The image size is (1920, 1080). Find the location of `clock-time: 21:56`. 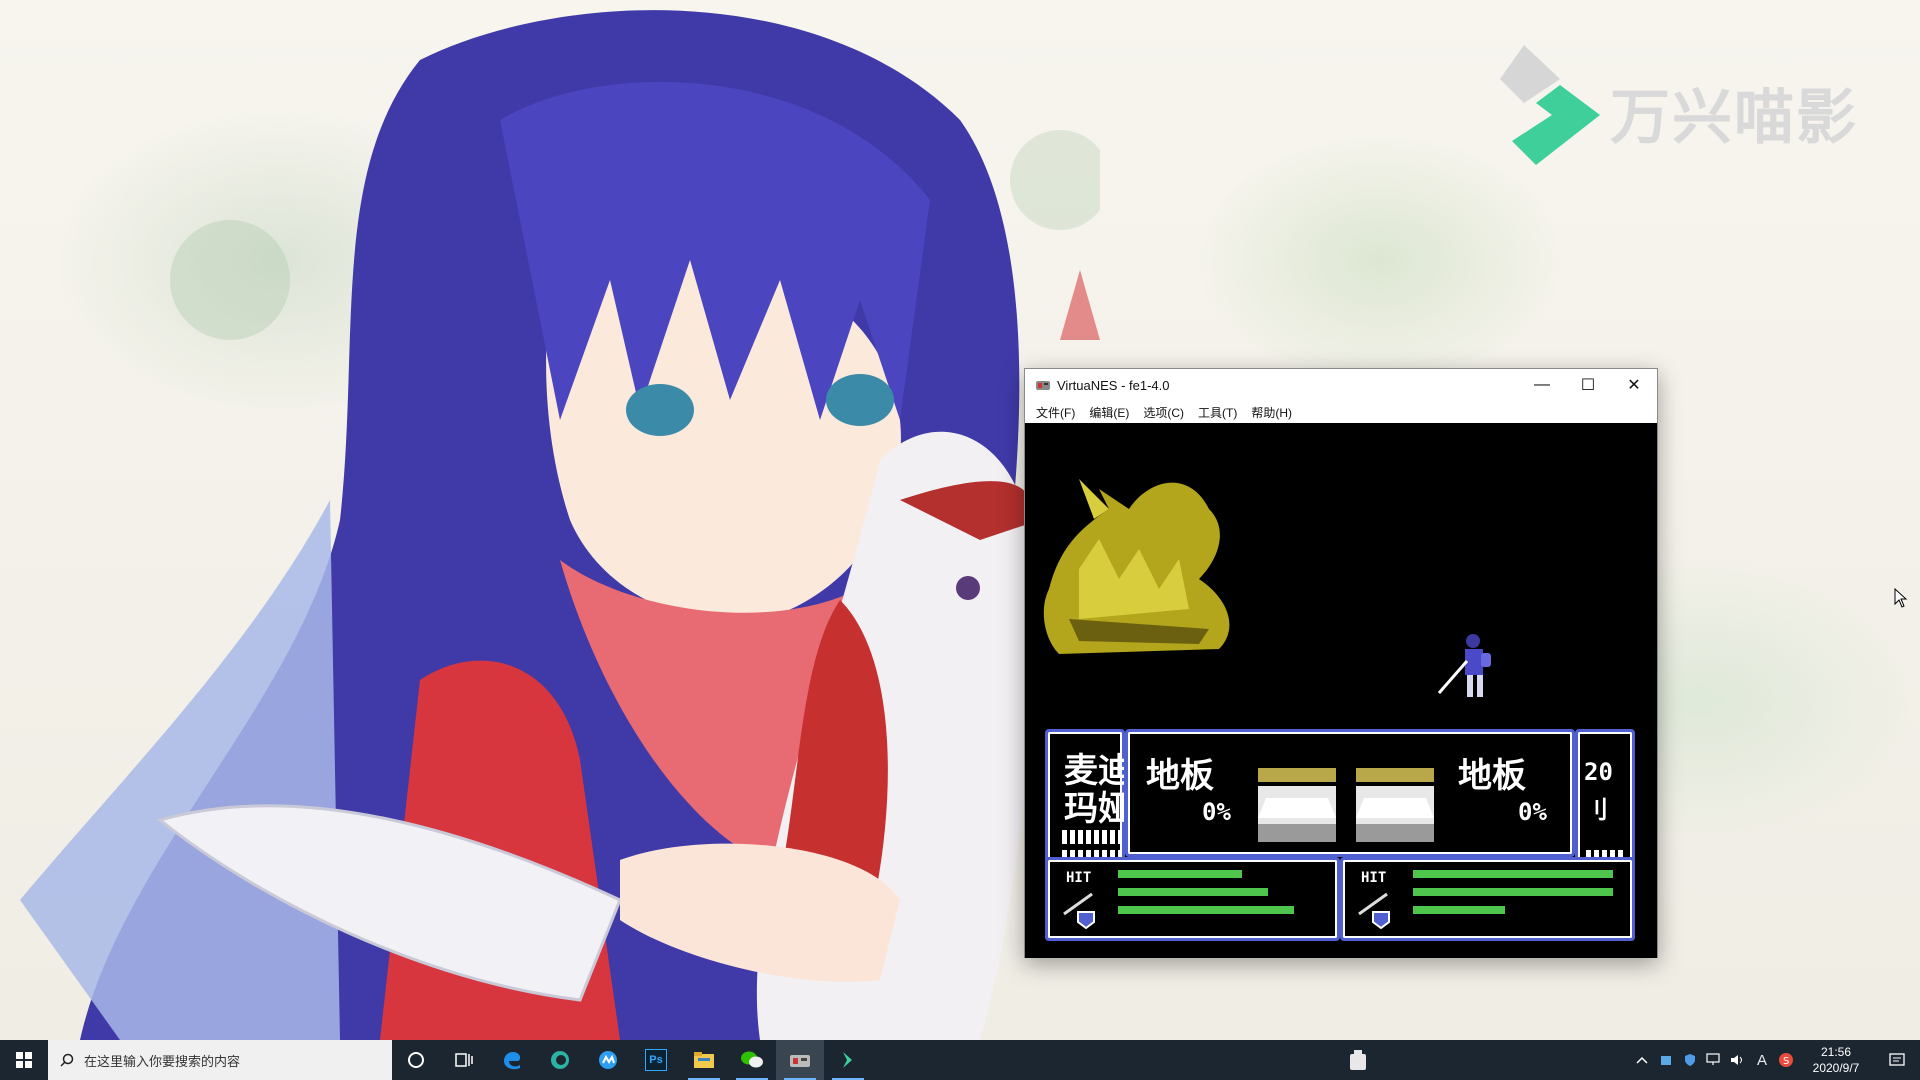

clock-time: 21:56 is located at coordinates (1836, 1052).